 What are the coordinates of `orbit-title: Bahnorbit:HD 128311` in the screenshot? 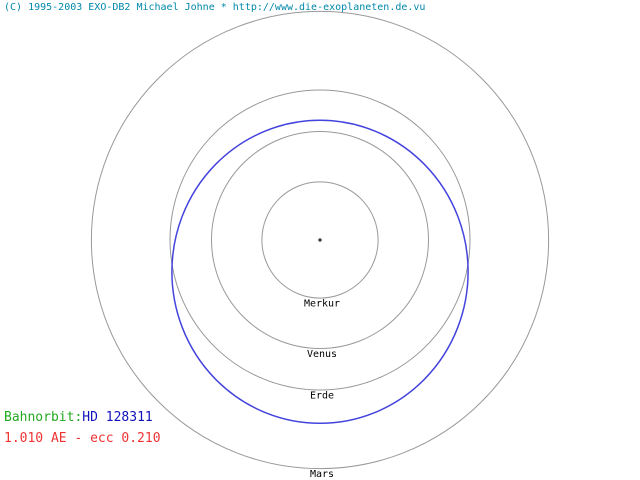 It's located at (78, 417).